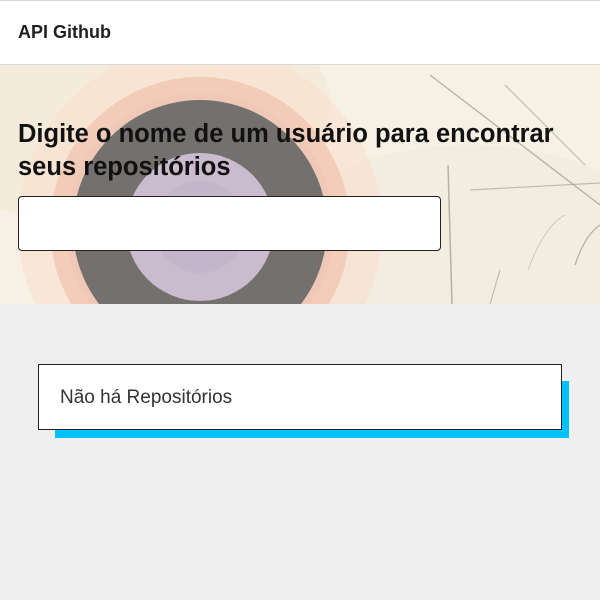 The height and width of the screenshot is (600, 600). What do you see at coordinates (64, 32) in the screenshot?
I see `app-title: API Github` at bounding box center [64, 32].